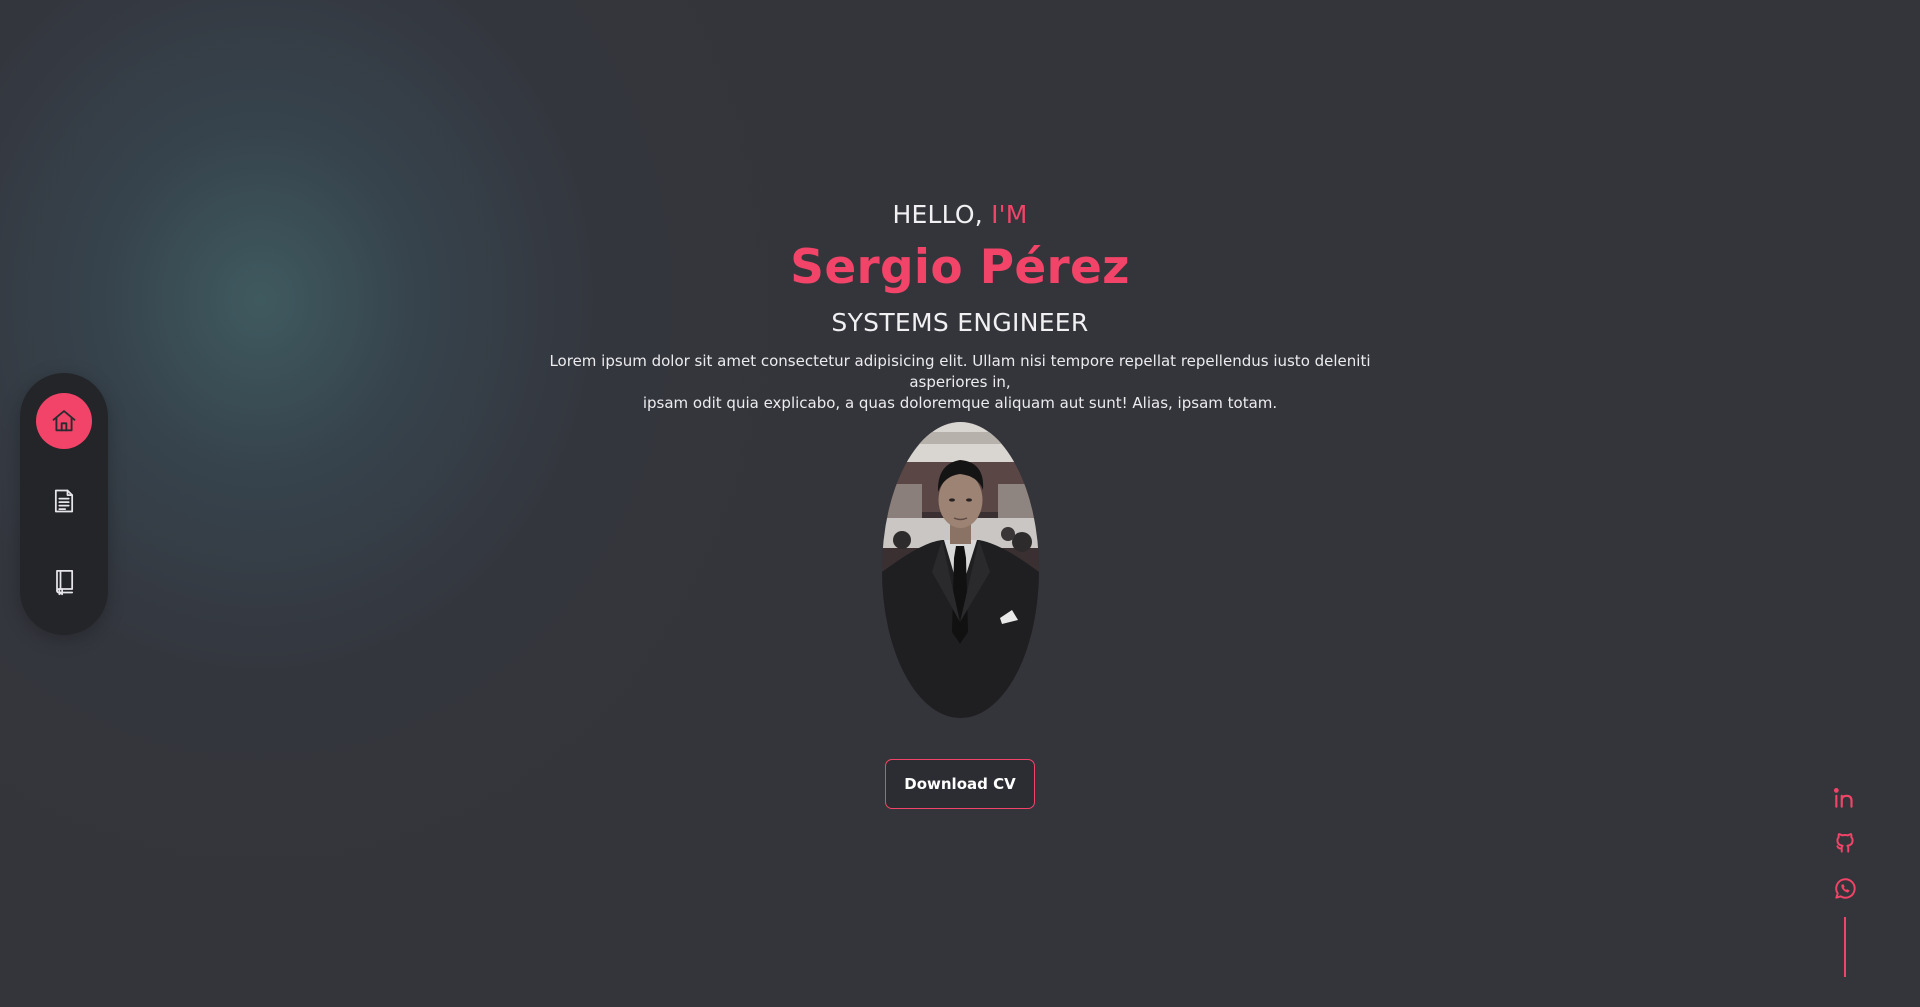  I want to click on linkedin-link, so click(1845, 798).